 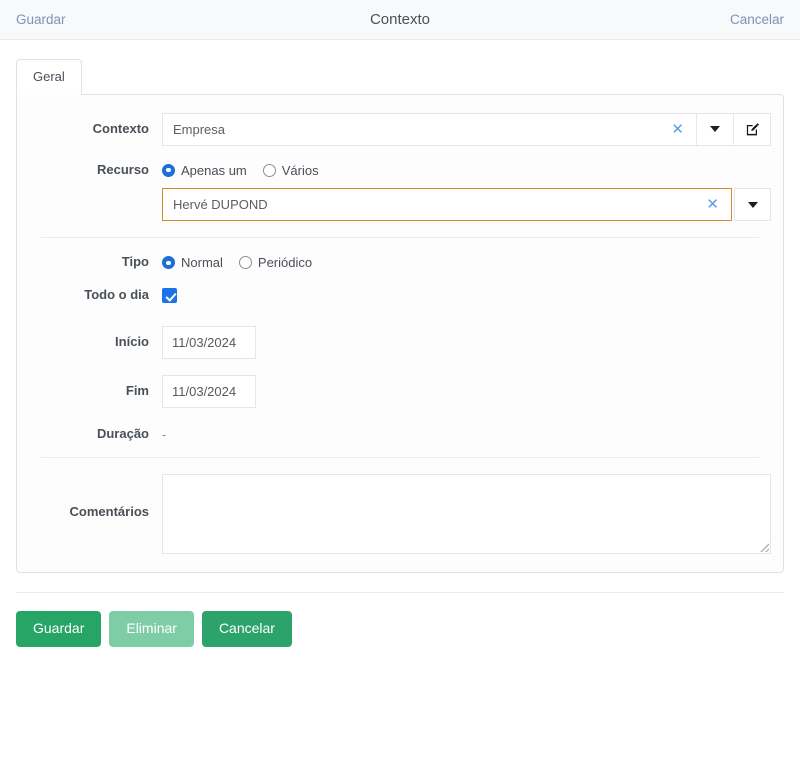 I want to click on field-row-recurso: Recurso Apenas um Vários, so click(x=400, y=170).